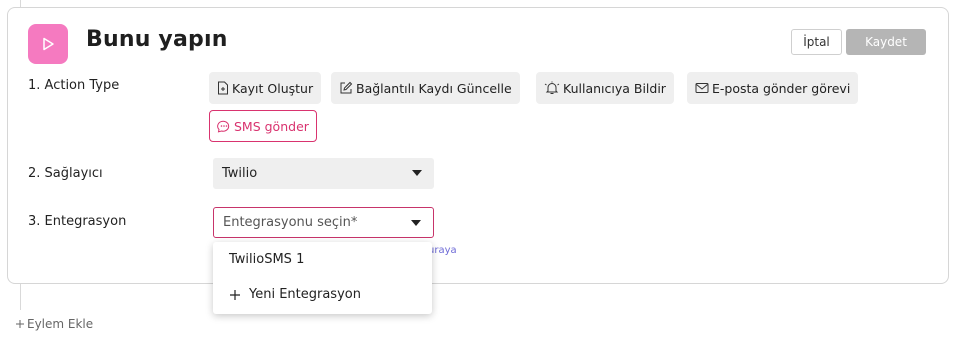 The height and width of the screenshot is (348, 961). I want to click on cancel-button: İptal, so click(816, 42).